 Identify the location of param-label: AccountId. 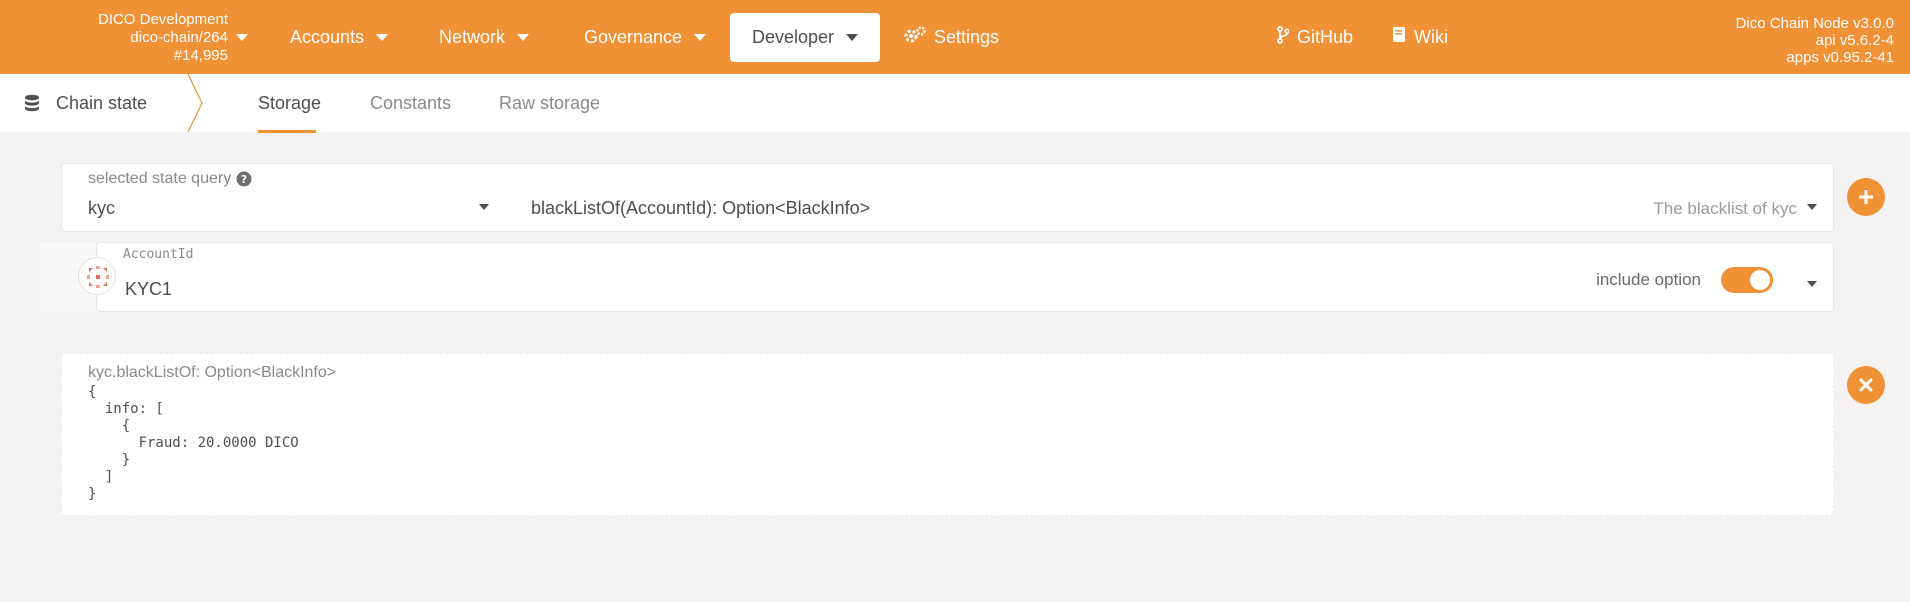
(158, 254).